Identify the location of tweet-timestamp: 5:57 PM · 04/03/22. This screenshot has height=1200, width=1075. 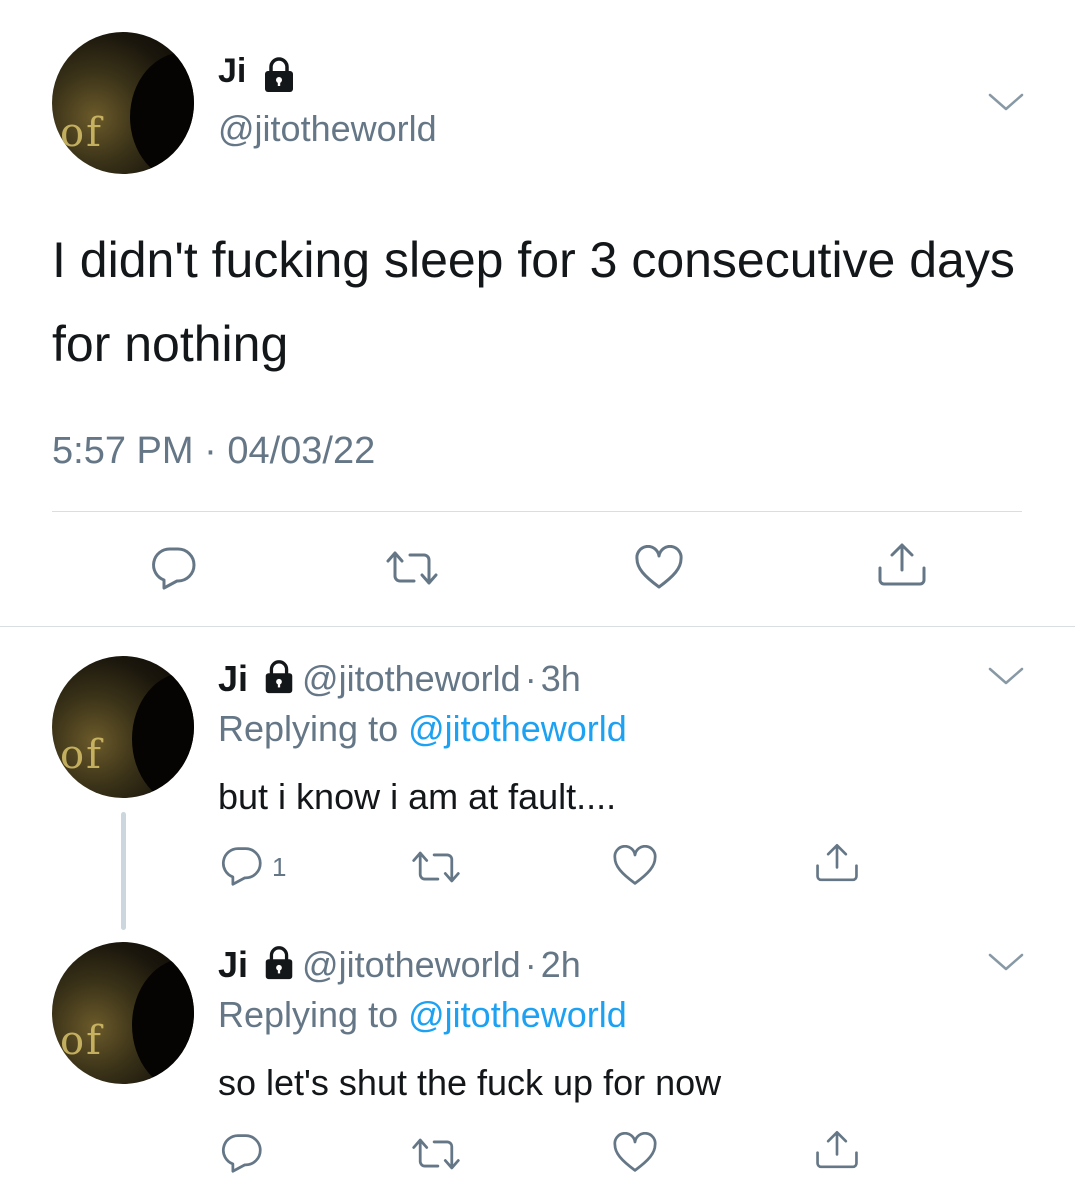
(213, 451).